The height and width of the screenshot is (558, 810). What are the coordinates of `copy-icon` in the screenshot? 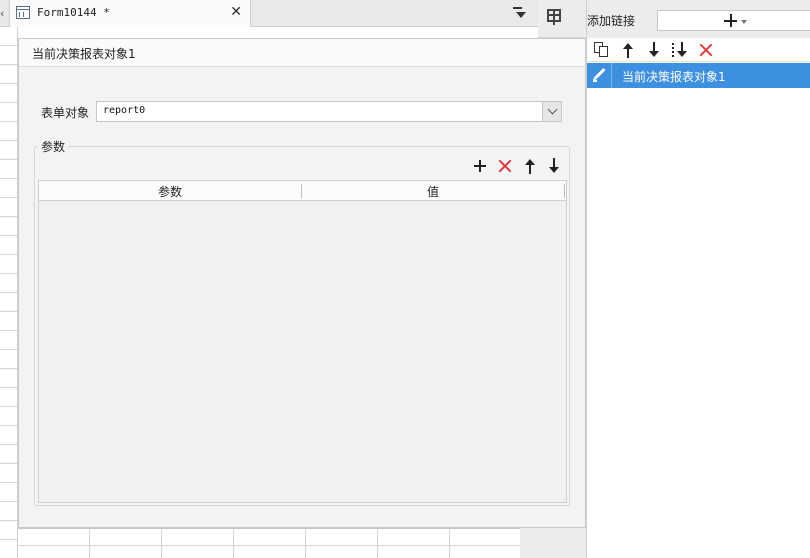 It's located at (602, 50).